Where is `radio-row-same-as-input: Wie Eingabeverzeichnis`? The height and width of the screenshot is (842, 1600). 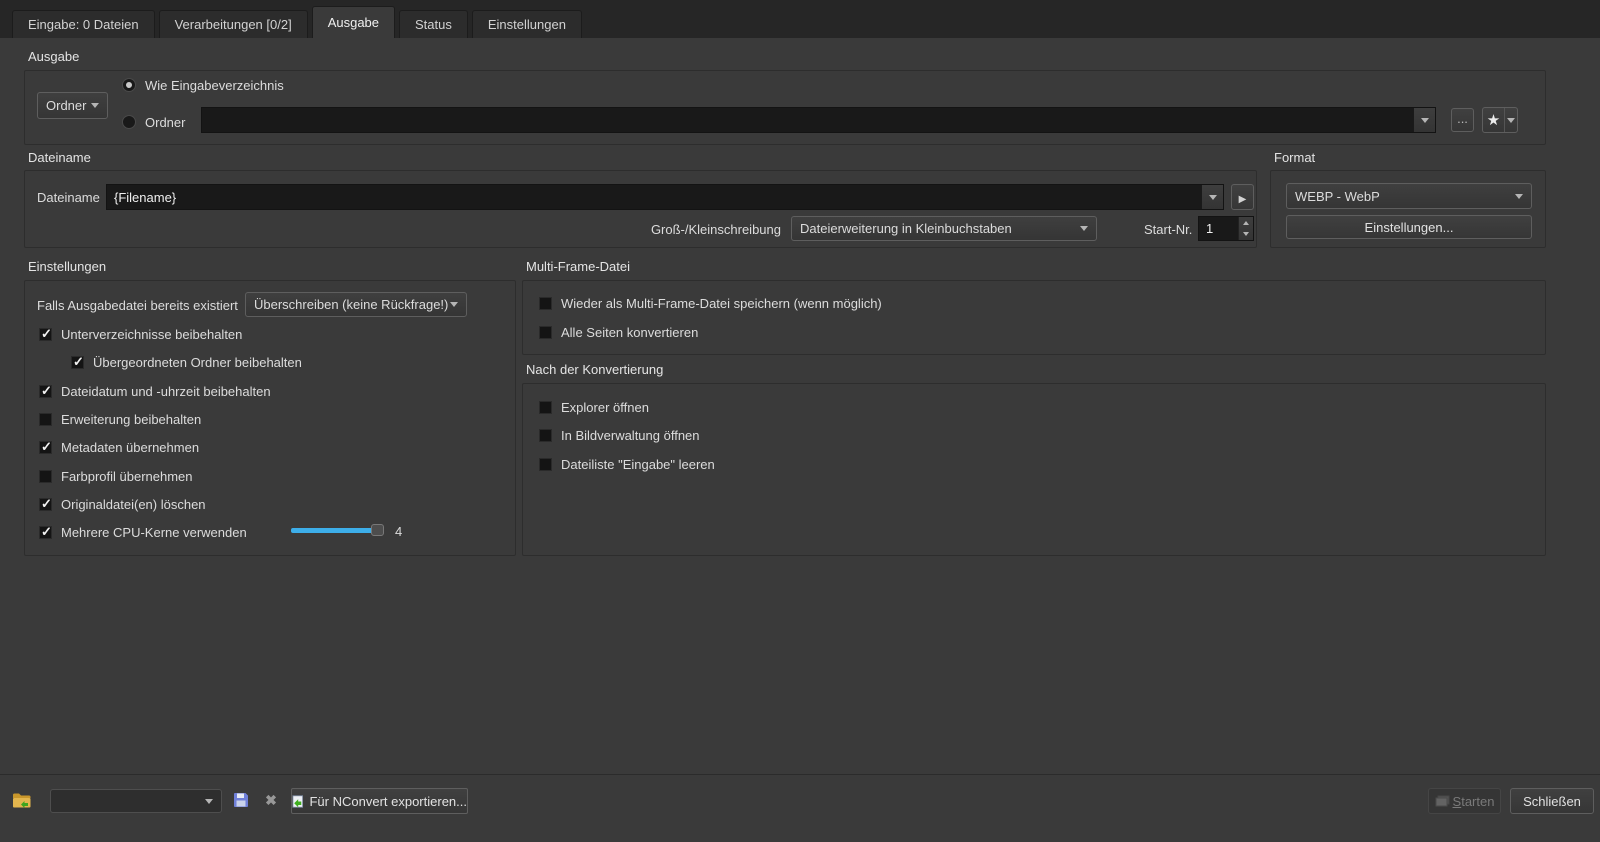
radio-row-same-as-input: Wie Eingabeverzeichnis is located at coordinates (203, 85).